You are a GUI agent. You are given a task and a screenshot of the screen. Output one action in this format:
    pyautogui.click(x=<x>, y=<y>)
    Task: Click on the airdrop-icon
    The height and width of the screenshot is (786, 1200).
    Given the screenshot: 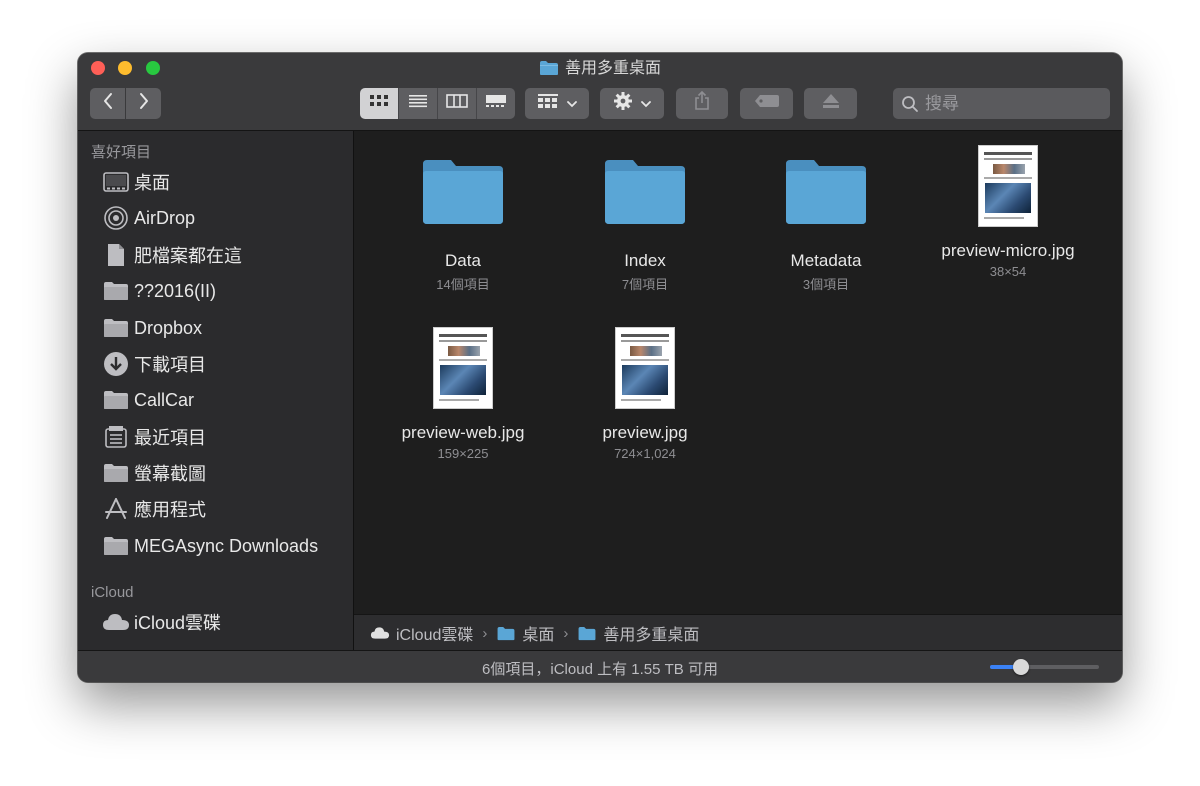 What is the action you would take?
    pyautogui.click(x=116, y=218)
    